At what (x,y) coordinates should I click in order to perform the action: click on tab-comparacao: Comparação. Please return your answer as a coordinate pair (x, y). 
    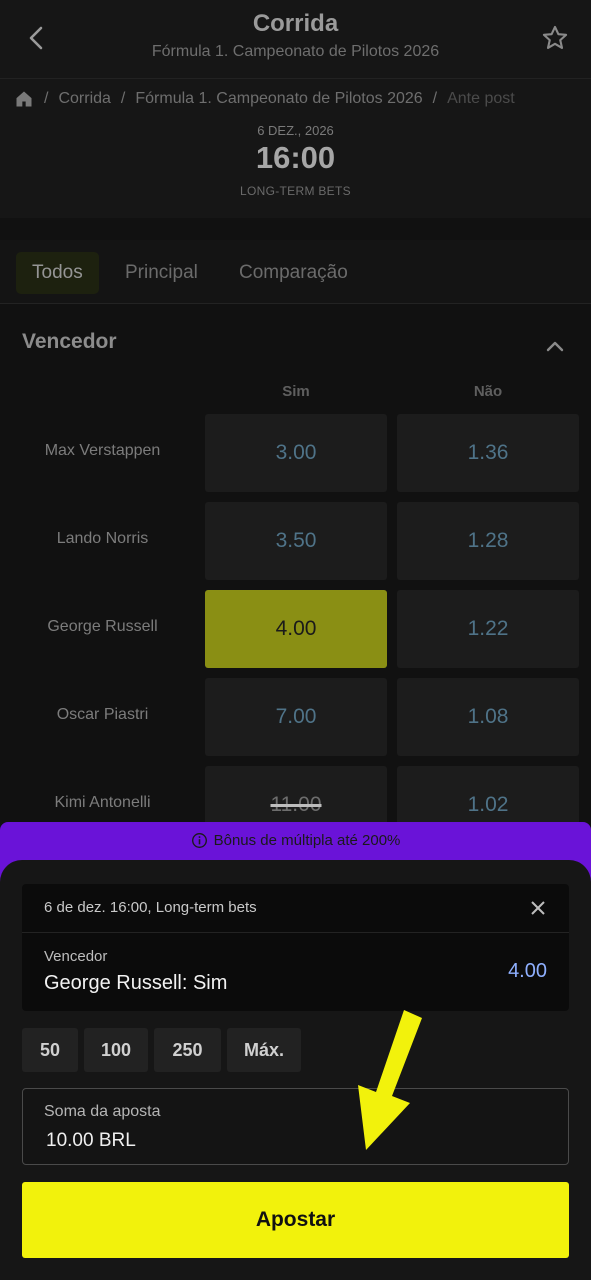
    Looking at the image, I should click on (293, 273).